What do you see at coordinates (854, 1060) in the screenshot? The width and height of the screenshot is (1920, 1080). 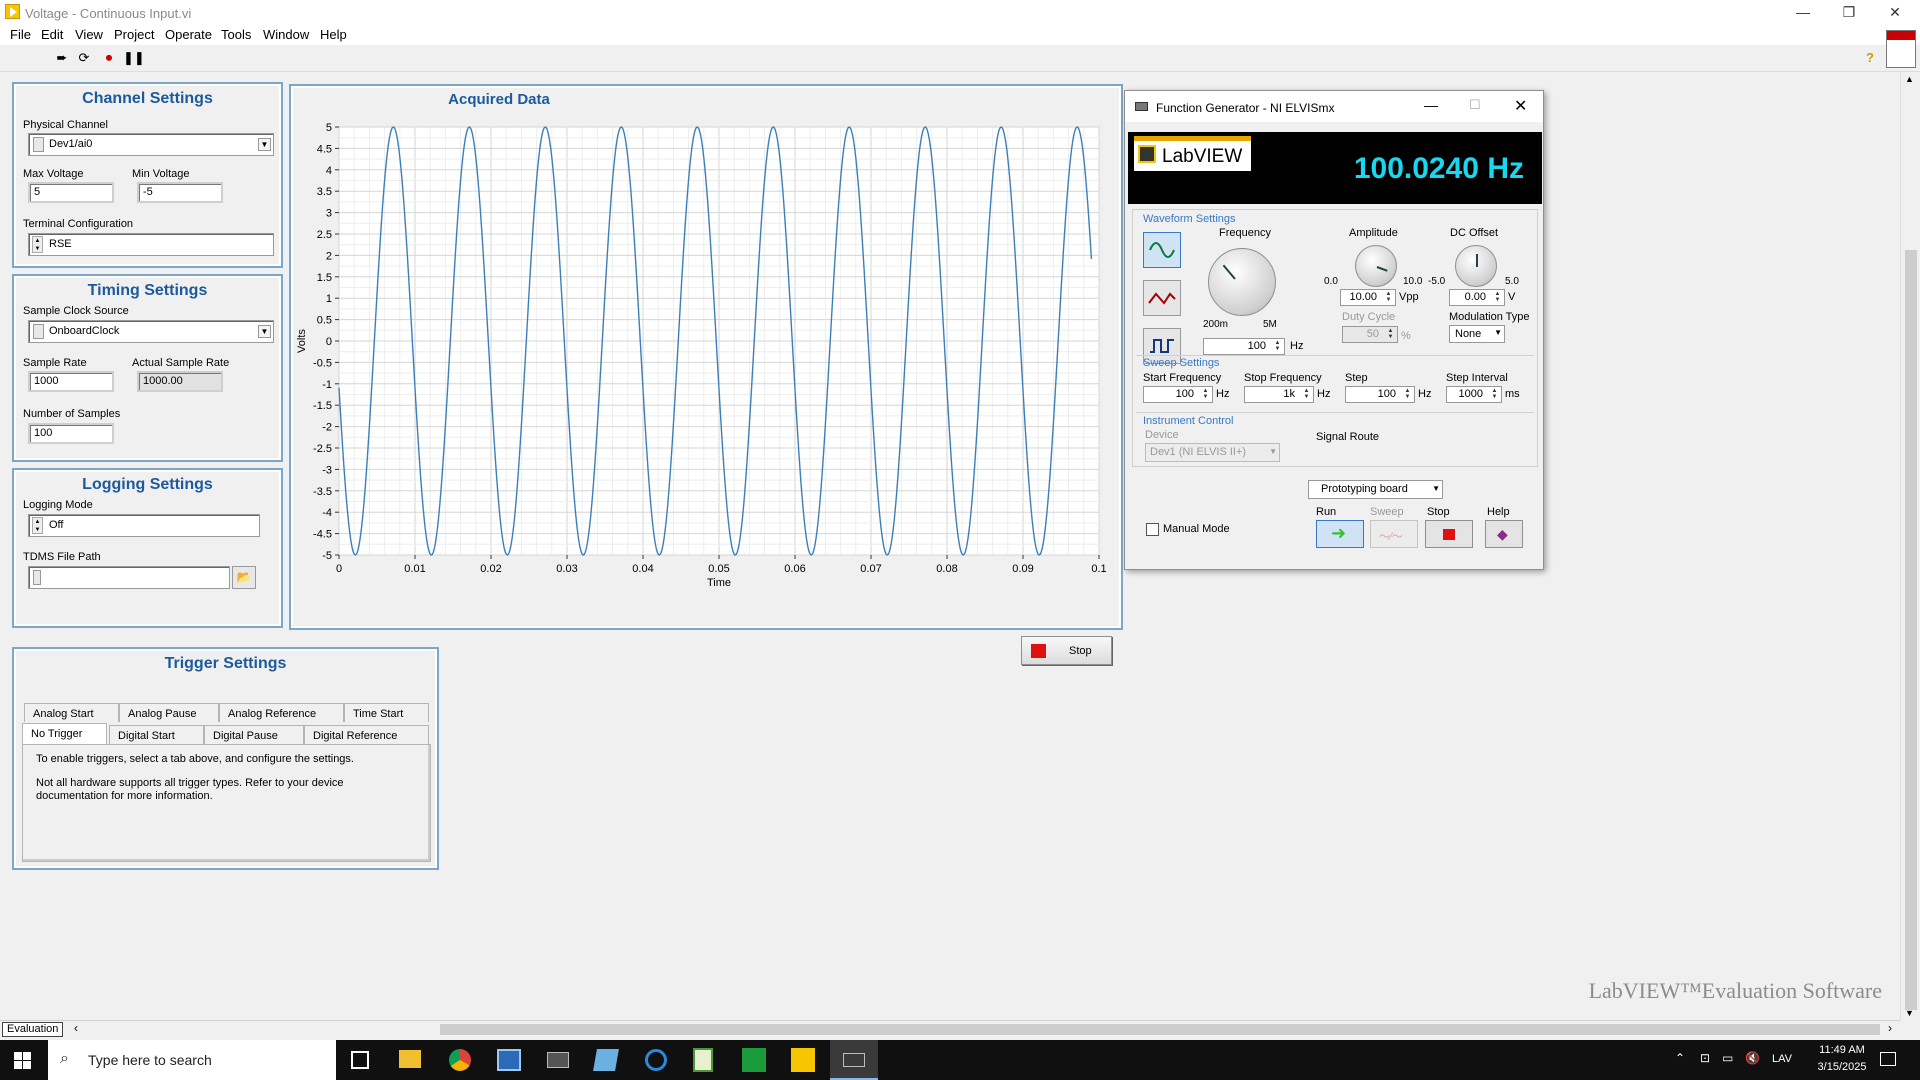 I see `active-task-icon` at bounding box center [854, 1060].